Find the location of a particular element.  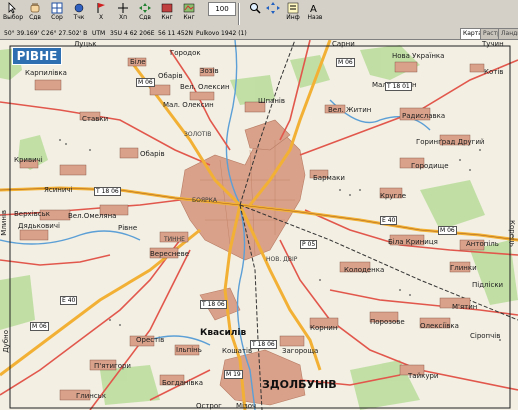

label-obariv-north: Обарів is located at coordinates (170, 76).